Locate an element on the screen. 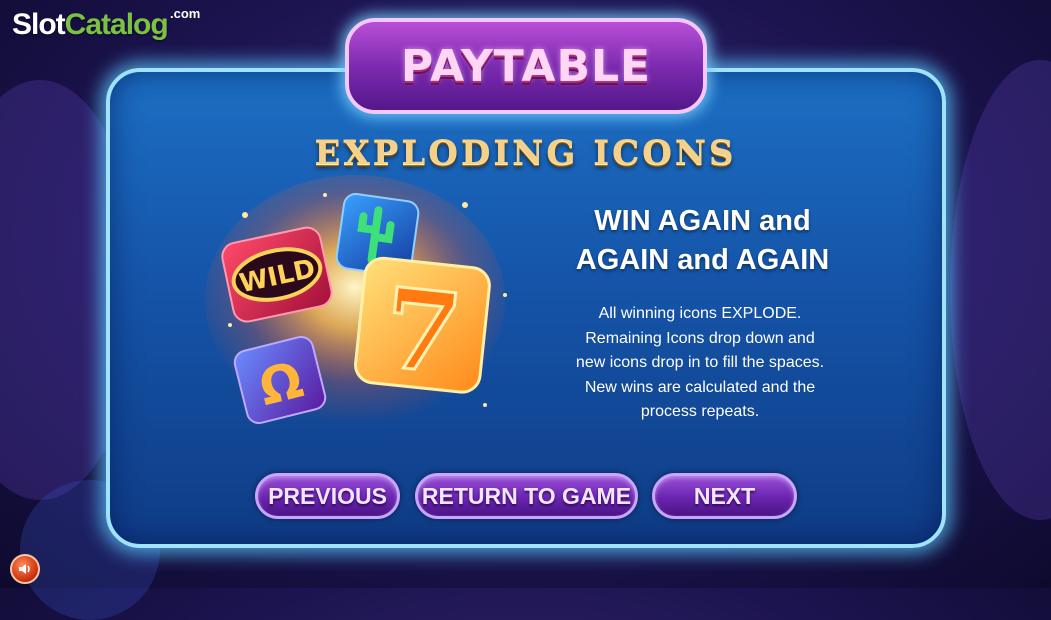 The height and width of the screenshot is (620, 1051). seven-symbol-text: 7 is located at coordinates (423, 331).